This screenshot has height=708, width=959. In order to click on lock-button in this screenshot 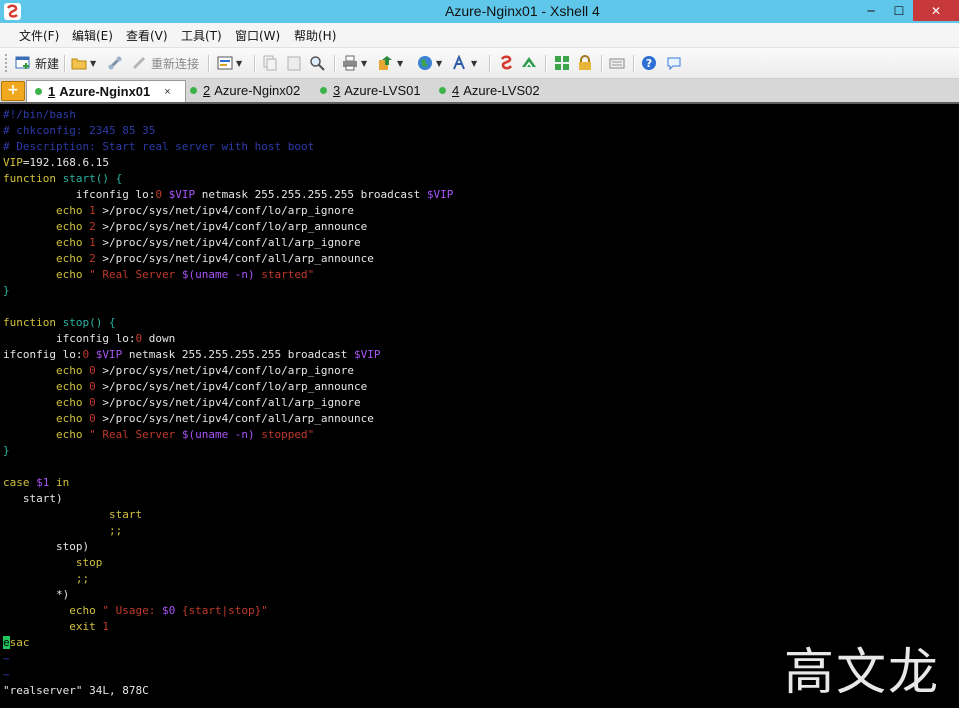, I will do `click(585, 63)`.